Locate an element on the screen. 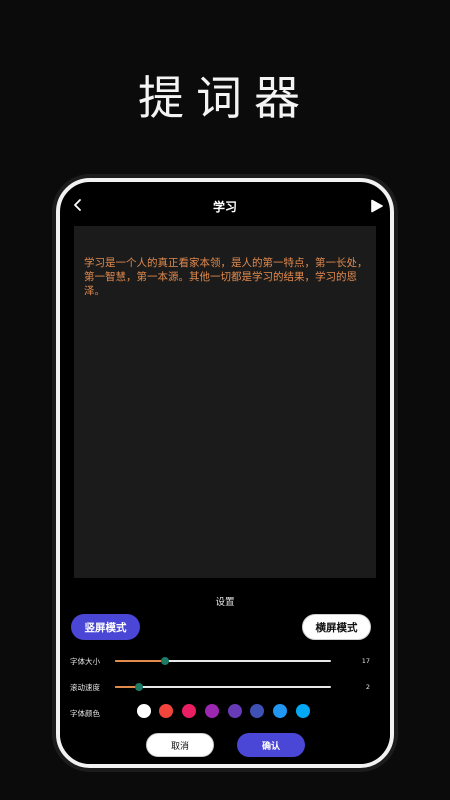 The width and height of the screenshot is (450, 800). page-title: 学习 is located at coordinates (224, 207).